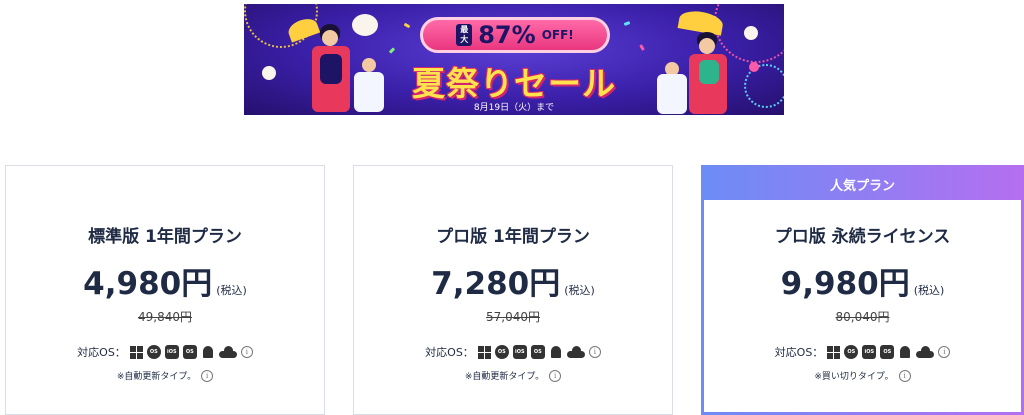 This screenshot has width=1024, height=415. Describe the element at coordinates (557, 35) in the screenshot. I see `discount-off-label: OFF!` at that location.